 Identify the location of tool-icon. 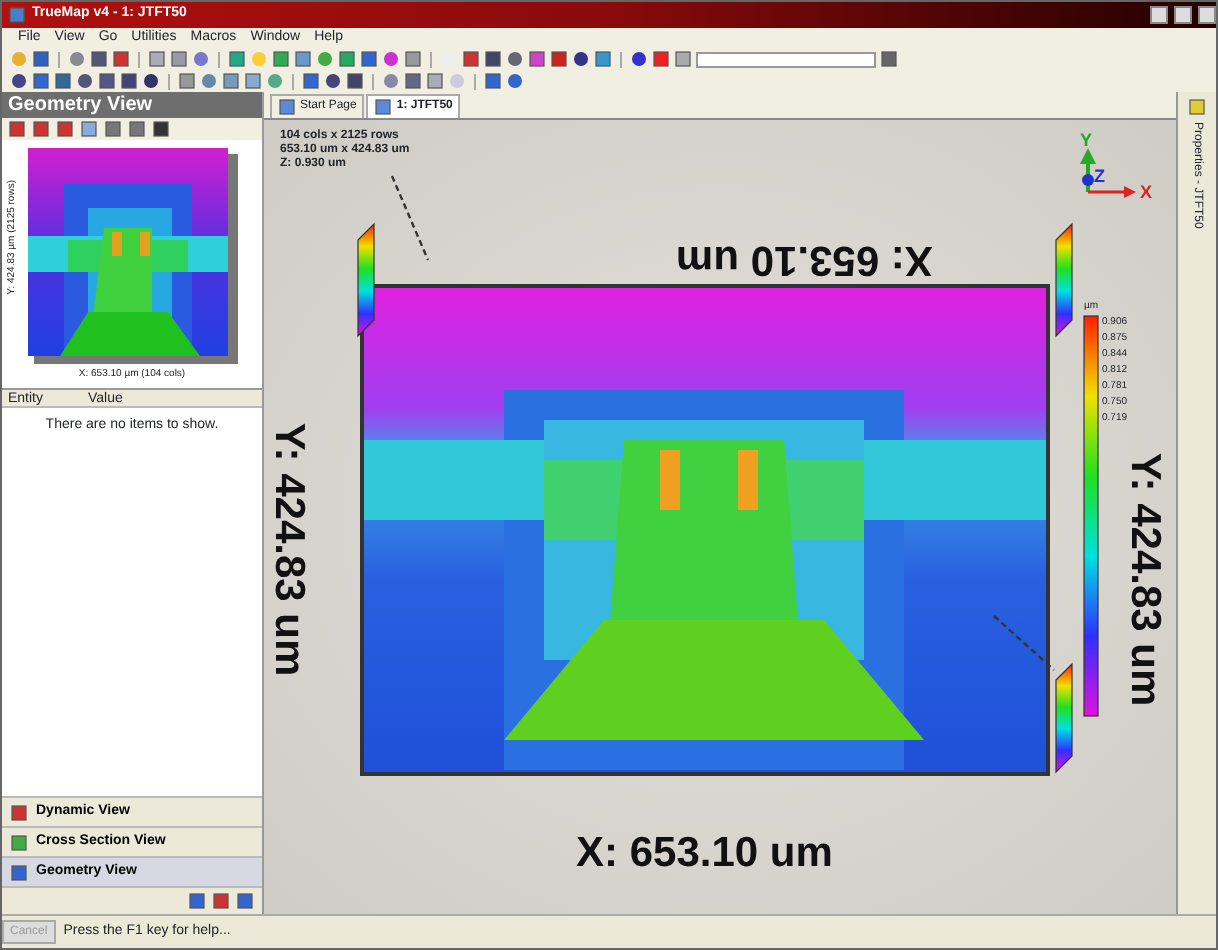
(889, 59).